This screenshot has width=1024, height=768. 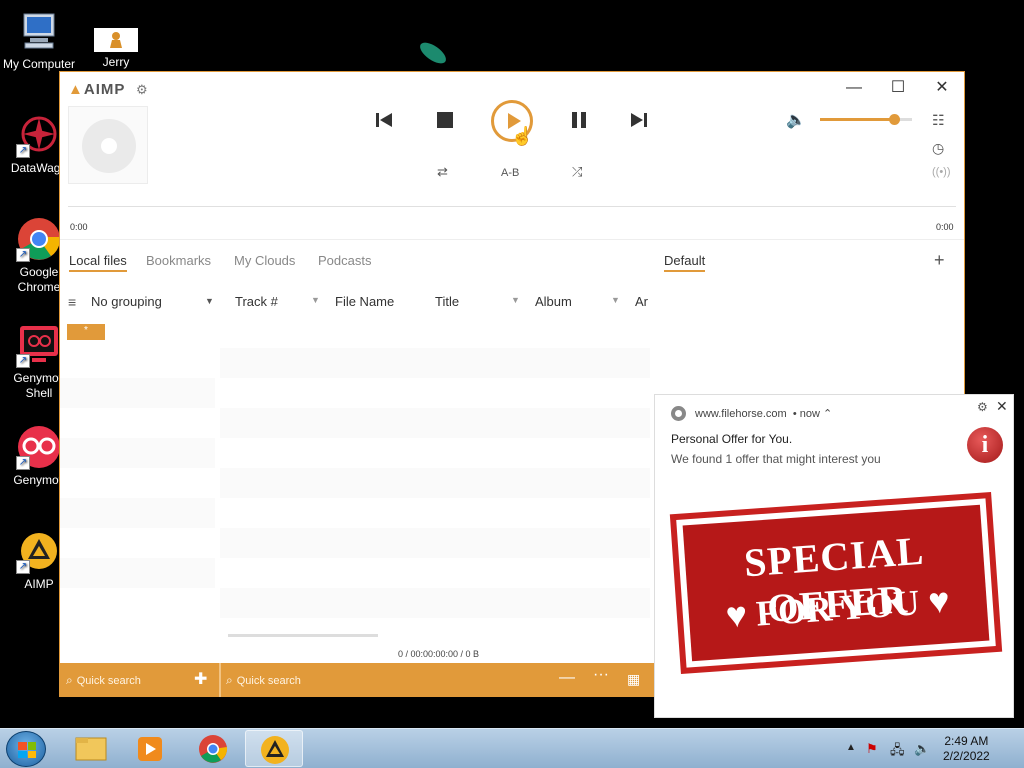 I want to click on settings-gear-icon: ⚙, so click(x=142, y=90).